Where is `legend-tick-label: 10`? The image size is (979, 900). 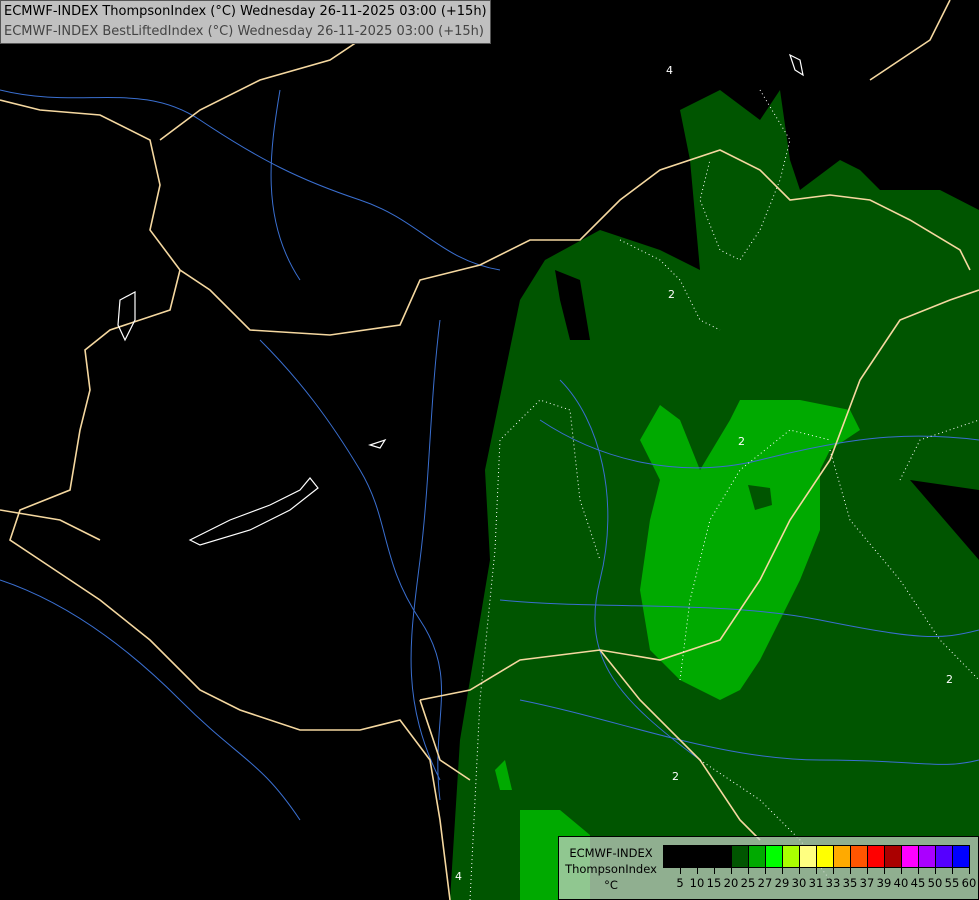 legend-tick-label: 10 is located at coordinates (697, 883).